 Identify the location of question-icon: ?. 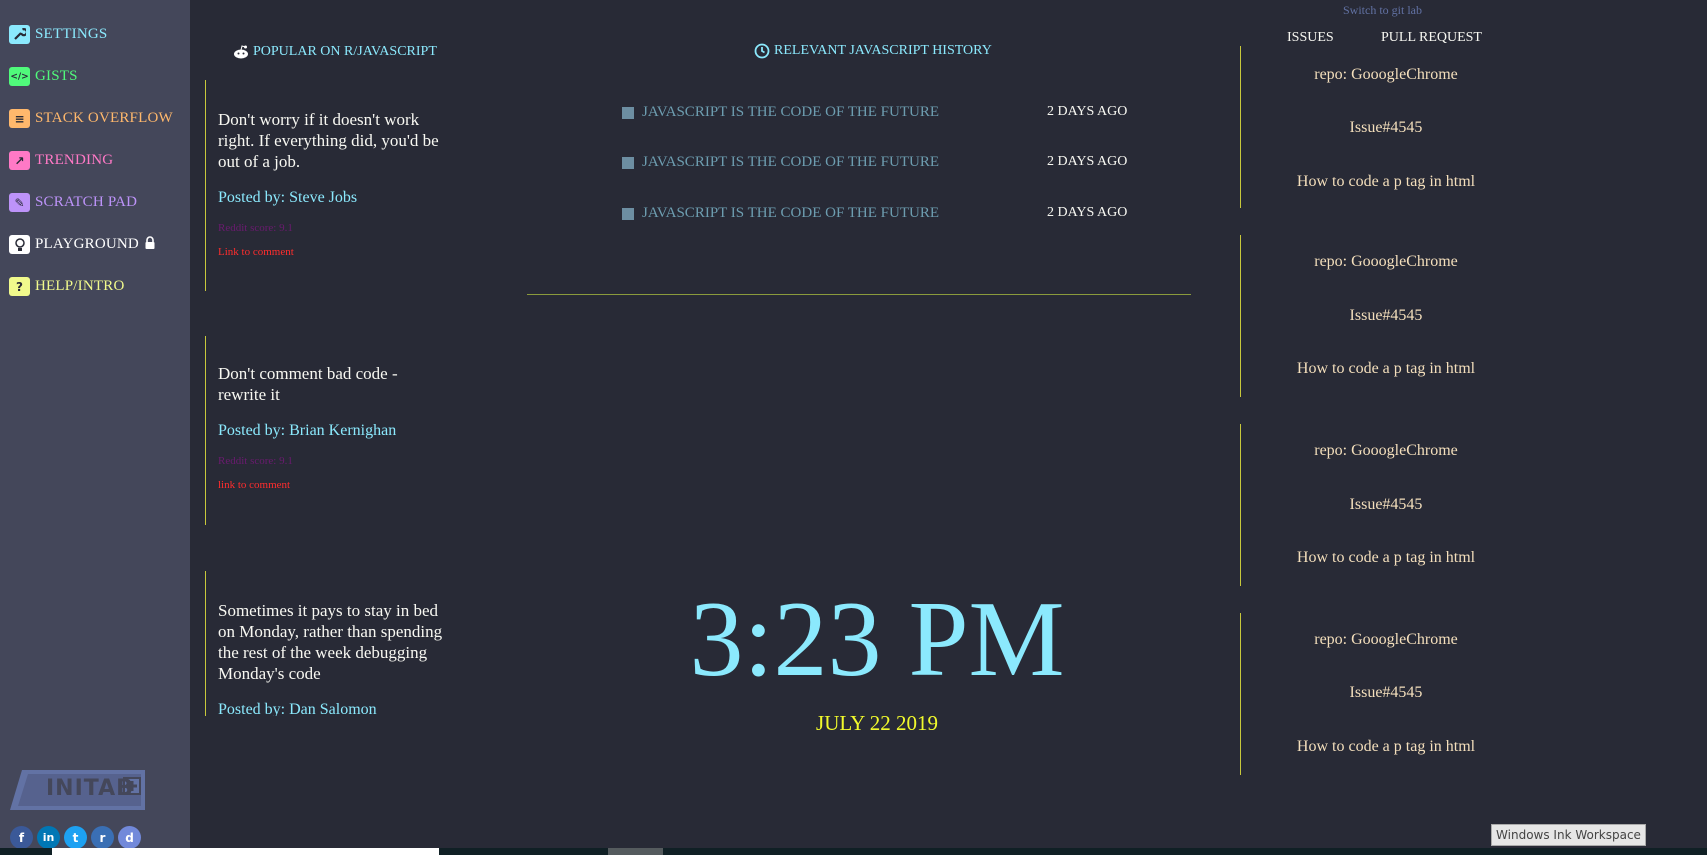
(19, 286).